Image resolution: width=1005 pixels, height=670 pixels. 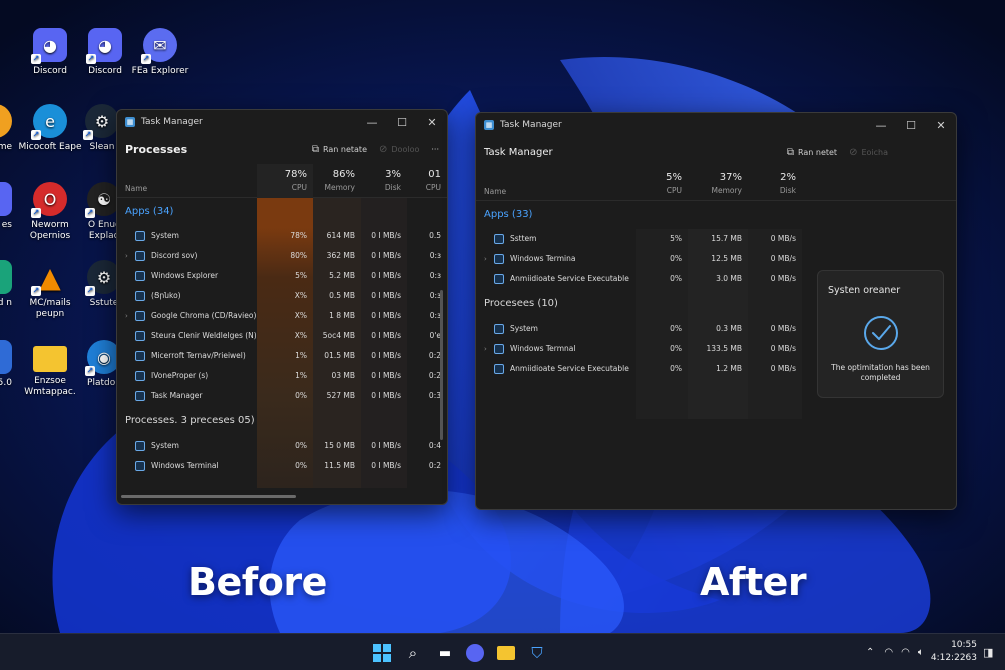 I want to click on desktop-icon: d 4:5.0, so click(x=6, y=364).